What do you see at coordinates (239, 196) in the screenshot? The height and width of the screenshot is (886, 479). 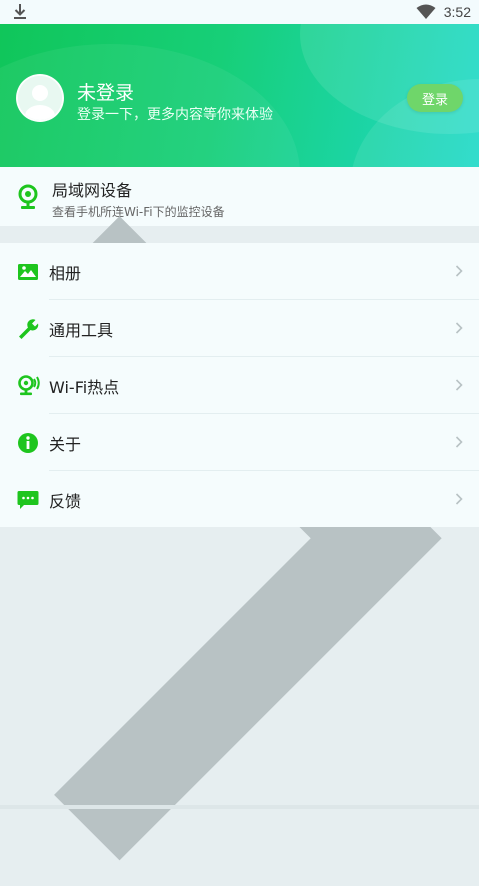 I see `lan-devices-item: 局域网设备 查看手机所连Wi-Fi下的监控设备` at bounding box center [239, 196].